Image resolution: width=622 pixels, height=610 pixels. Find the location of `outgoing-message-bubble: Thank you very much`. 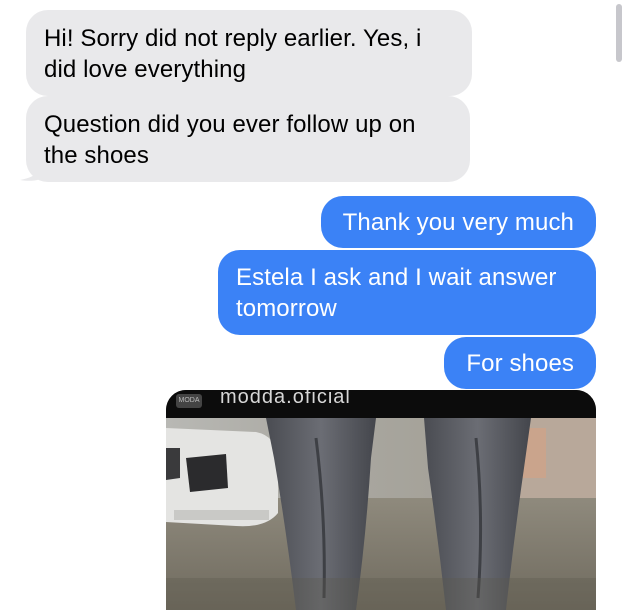

outgoing-message-bubble: Thank you very much is located at coordinates (458, 222).